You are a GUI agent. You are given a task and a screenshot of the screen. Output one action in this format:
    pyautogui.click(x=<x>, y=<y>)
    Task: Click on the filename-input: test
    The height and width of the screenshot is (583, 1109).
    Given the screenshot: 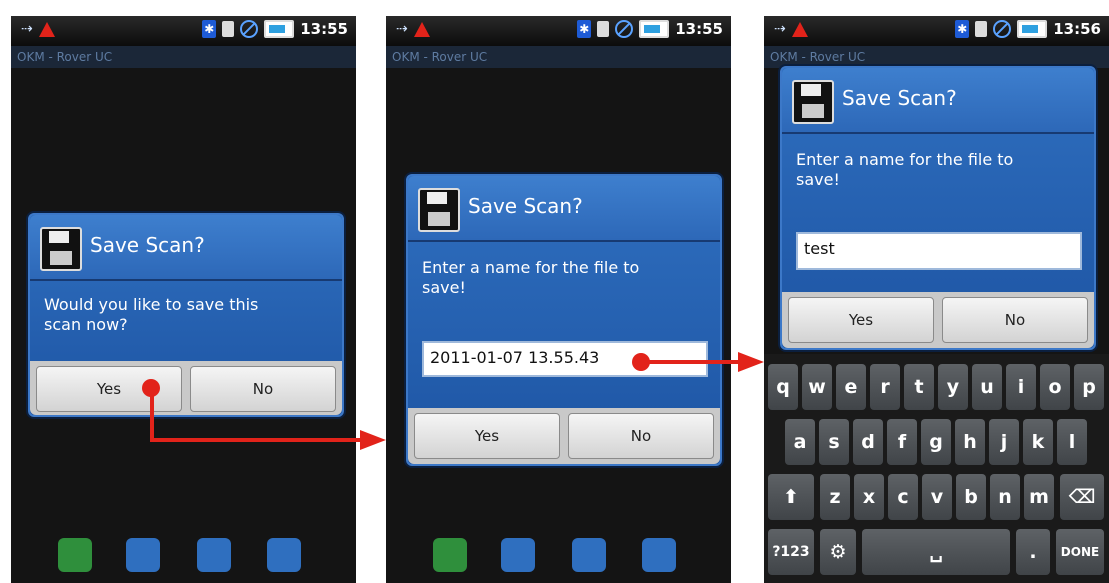 What is the action you would take?
    pyautogui.click(x=939, y=251)
    